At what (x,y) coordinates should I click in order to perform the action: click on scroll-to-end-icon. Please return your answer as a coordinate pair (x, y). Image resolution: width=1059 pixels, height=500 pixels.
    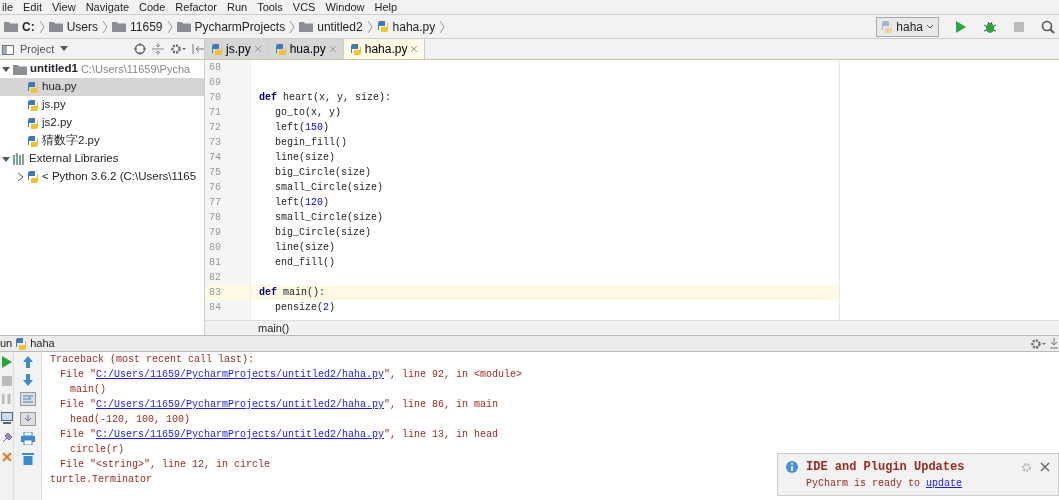
    Looking at the image, I should click on (27, 419).